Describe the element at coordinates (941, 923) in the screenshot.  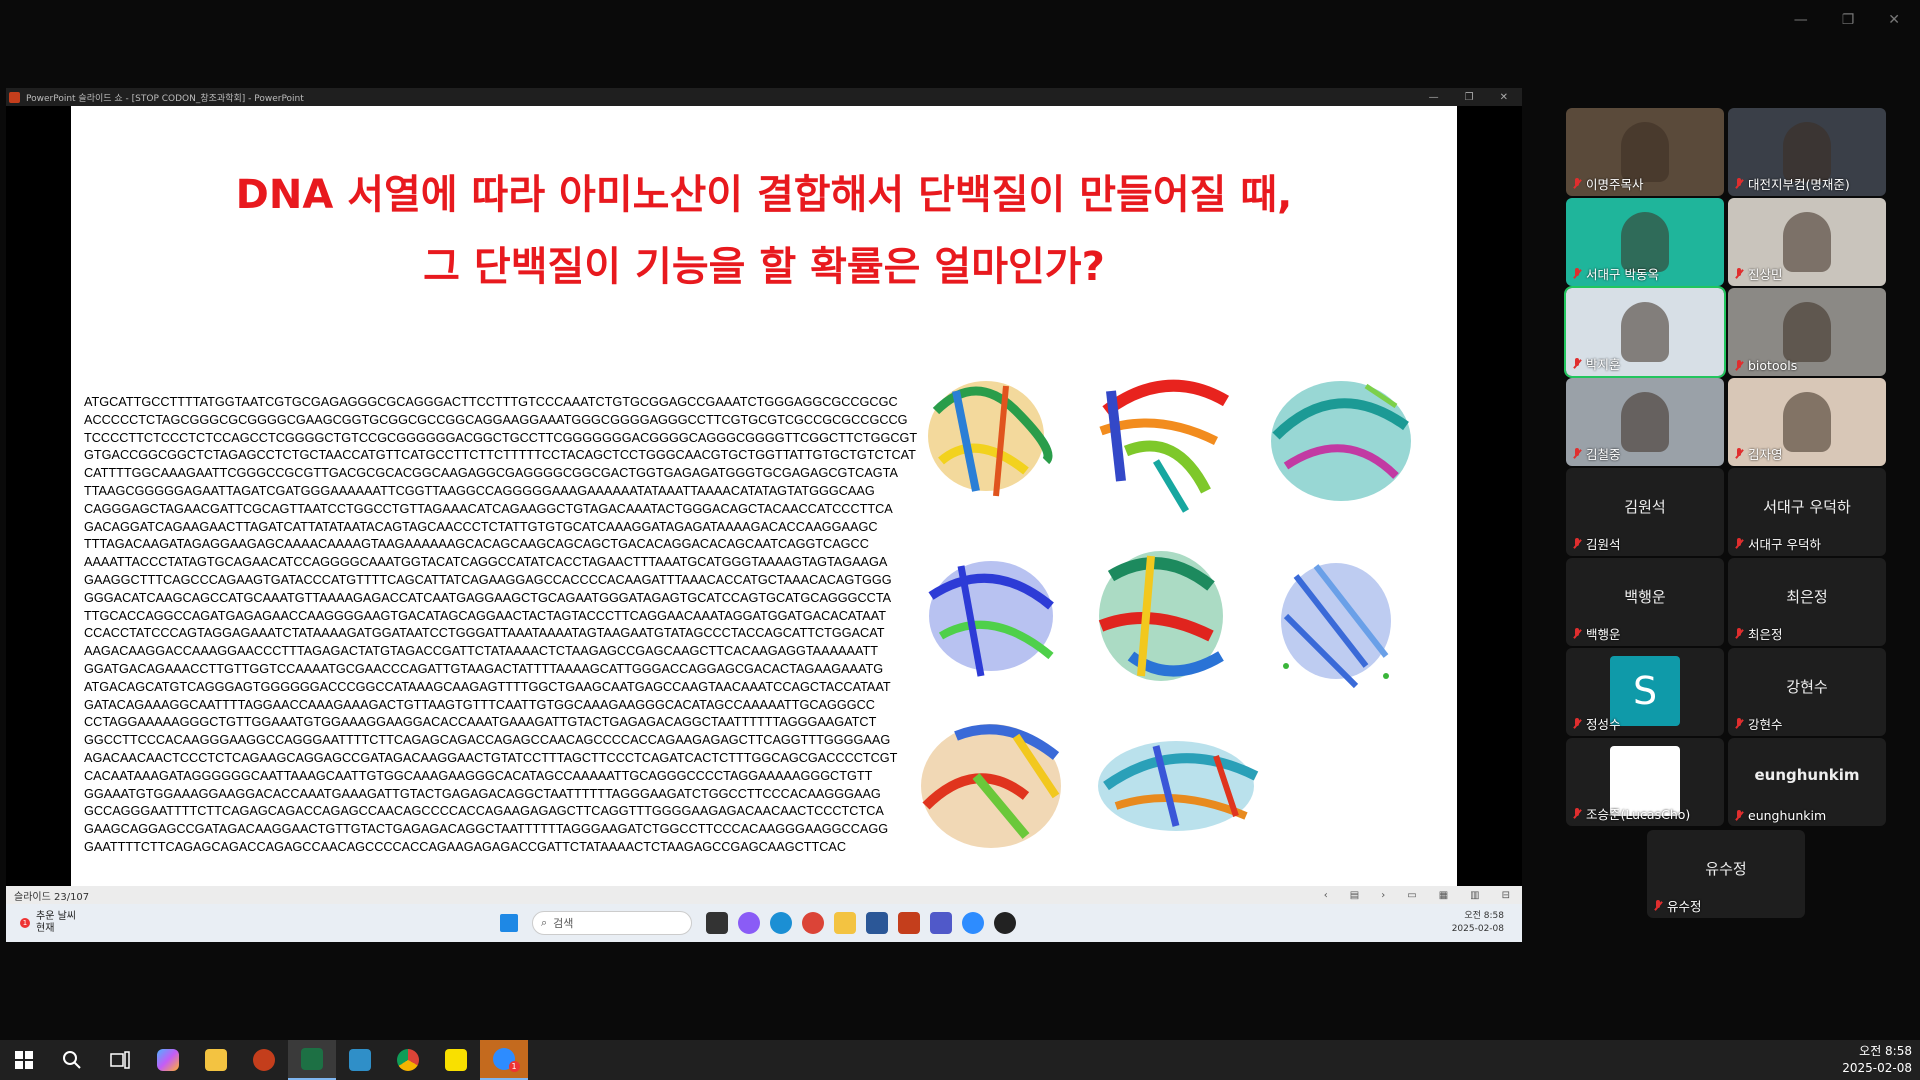
I see `teams-icon` at that location.